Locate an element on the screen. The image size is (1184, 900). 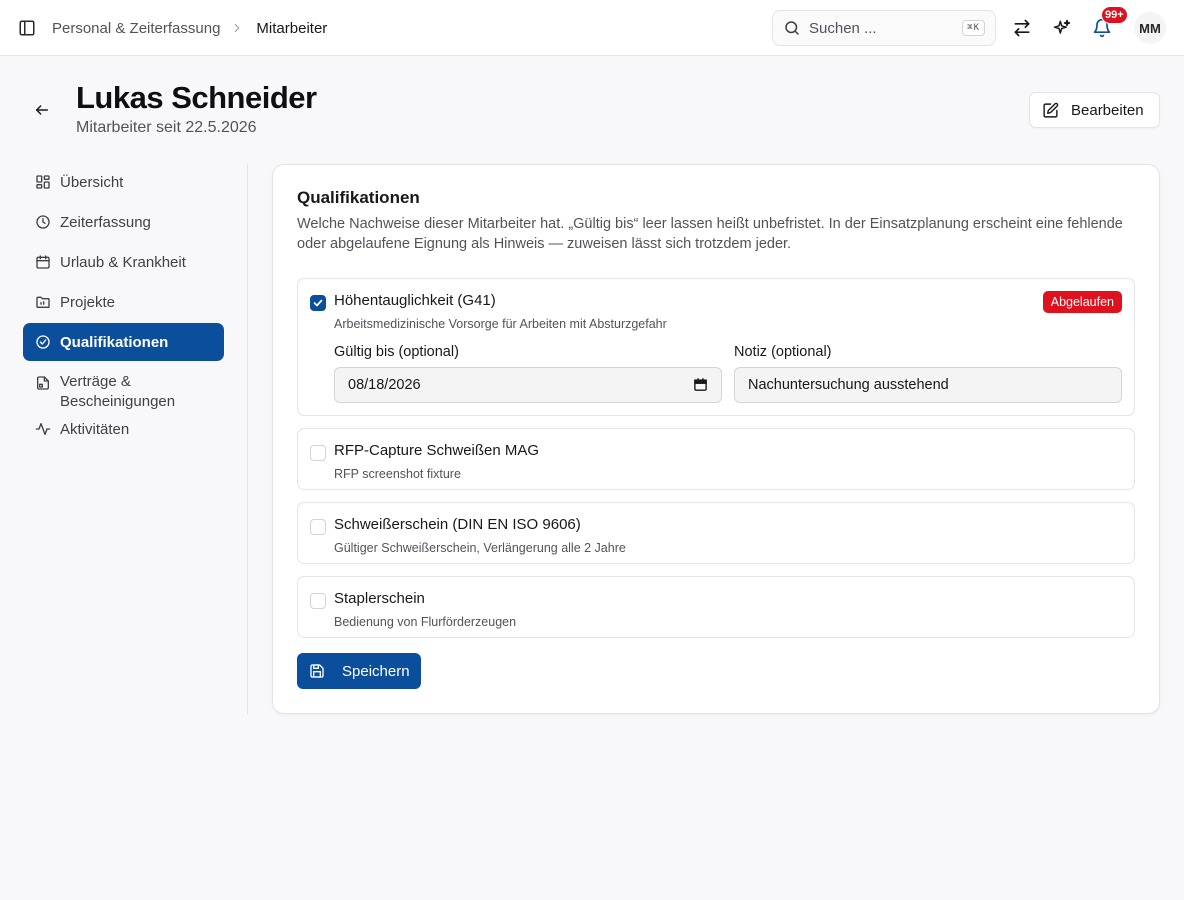
save-icon is located at coordinates (317, 671).